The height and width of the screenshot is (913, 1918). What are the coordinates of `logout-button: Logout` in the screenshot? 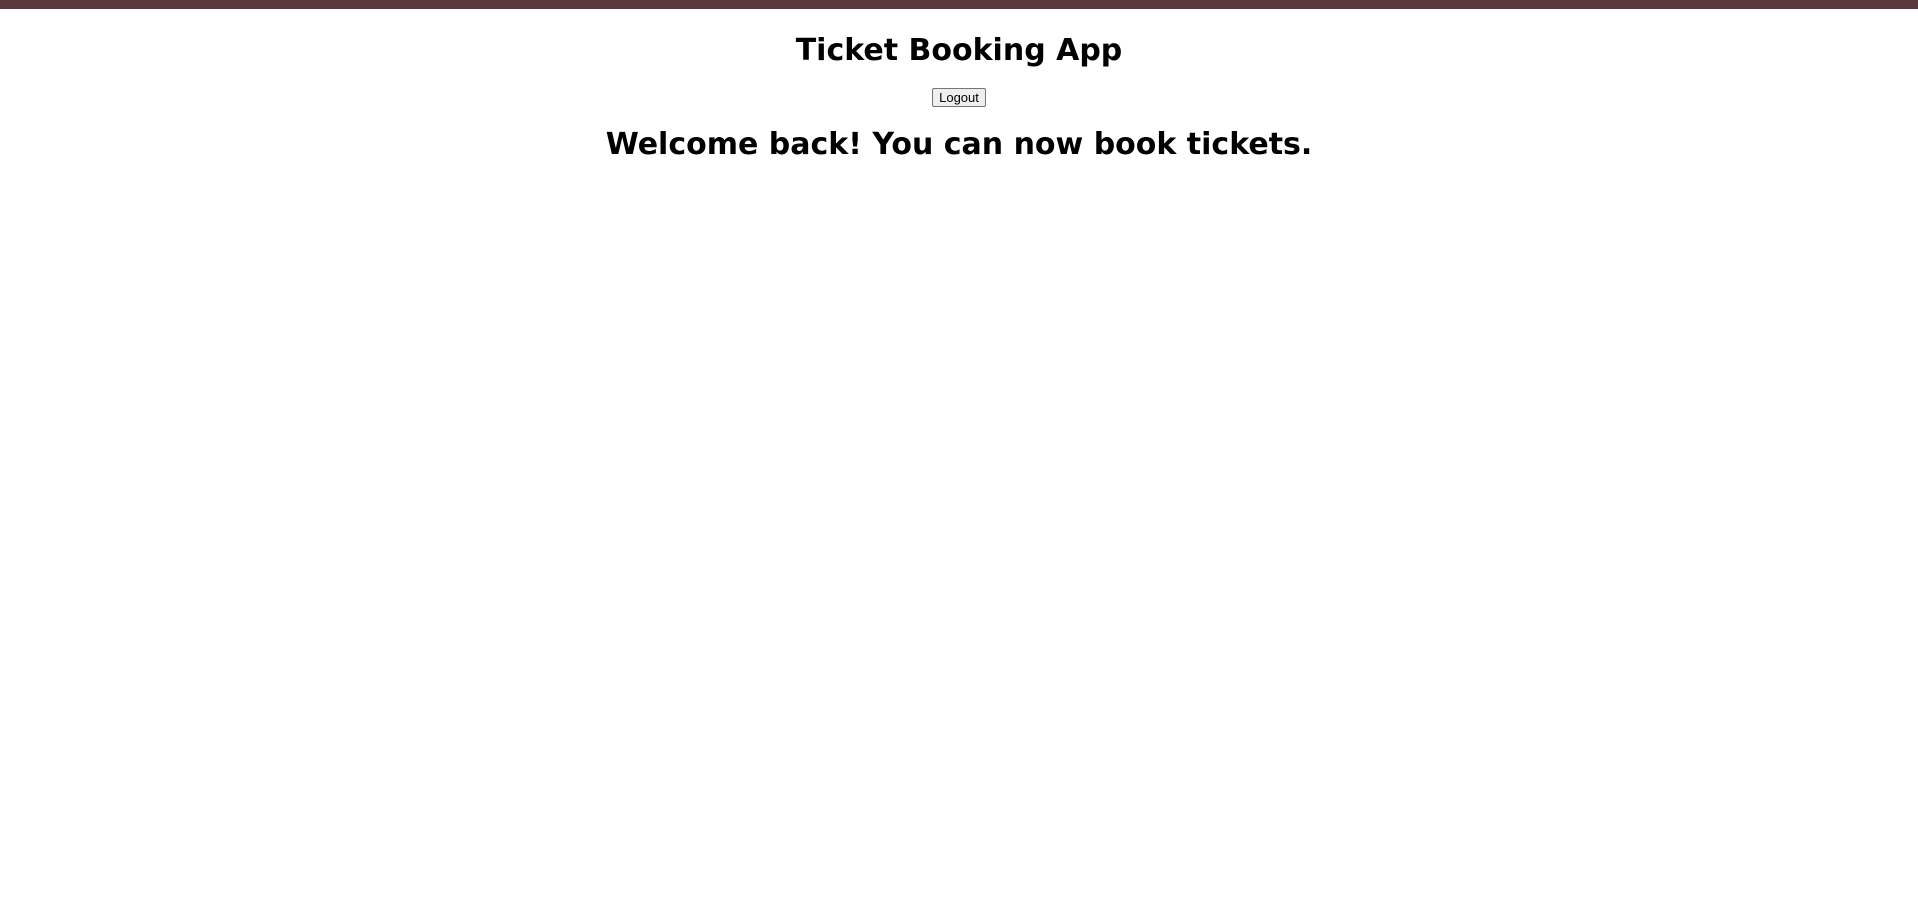 It's located at (959, 97).